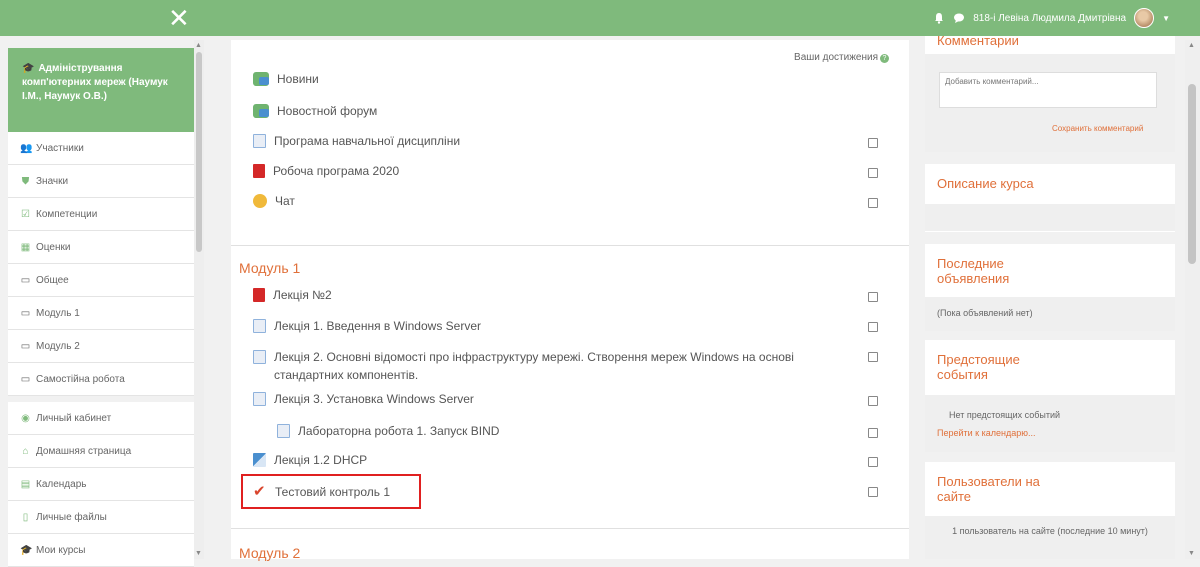  Describe the element at coordinates (101, 313) in the screenshot. I see `sidebar-item-module1: ▭ Модуль 1` at that location.